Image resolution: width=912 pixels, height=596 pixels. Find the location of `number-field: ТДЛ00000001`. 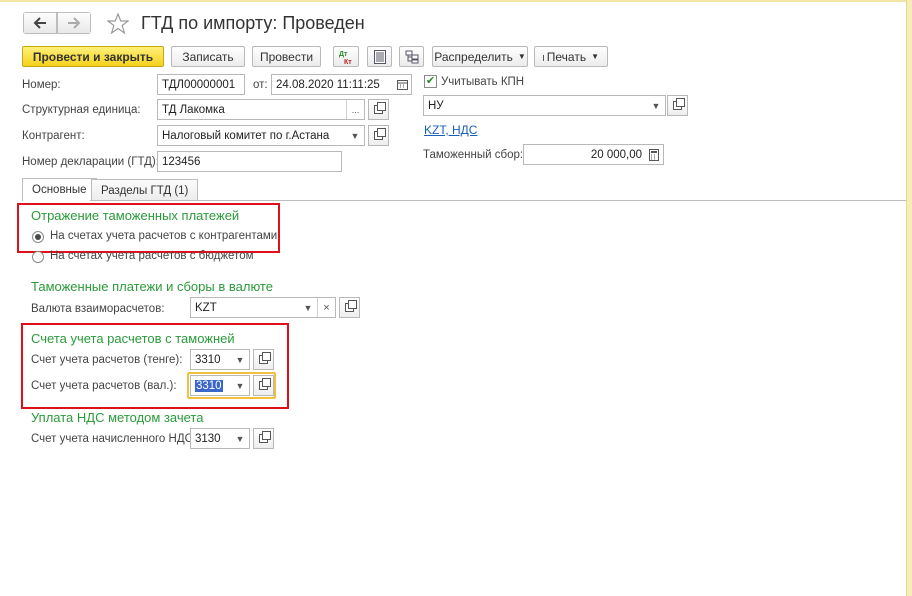

number-field: ТДЛ00000001 is located at coordinates (201, 84).